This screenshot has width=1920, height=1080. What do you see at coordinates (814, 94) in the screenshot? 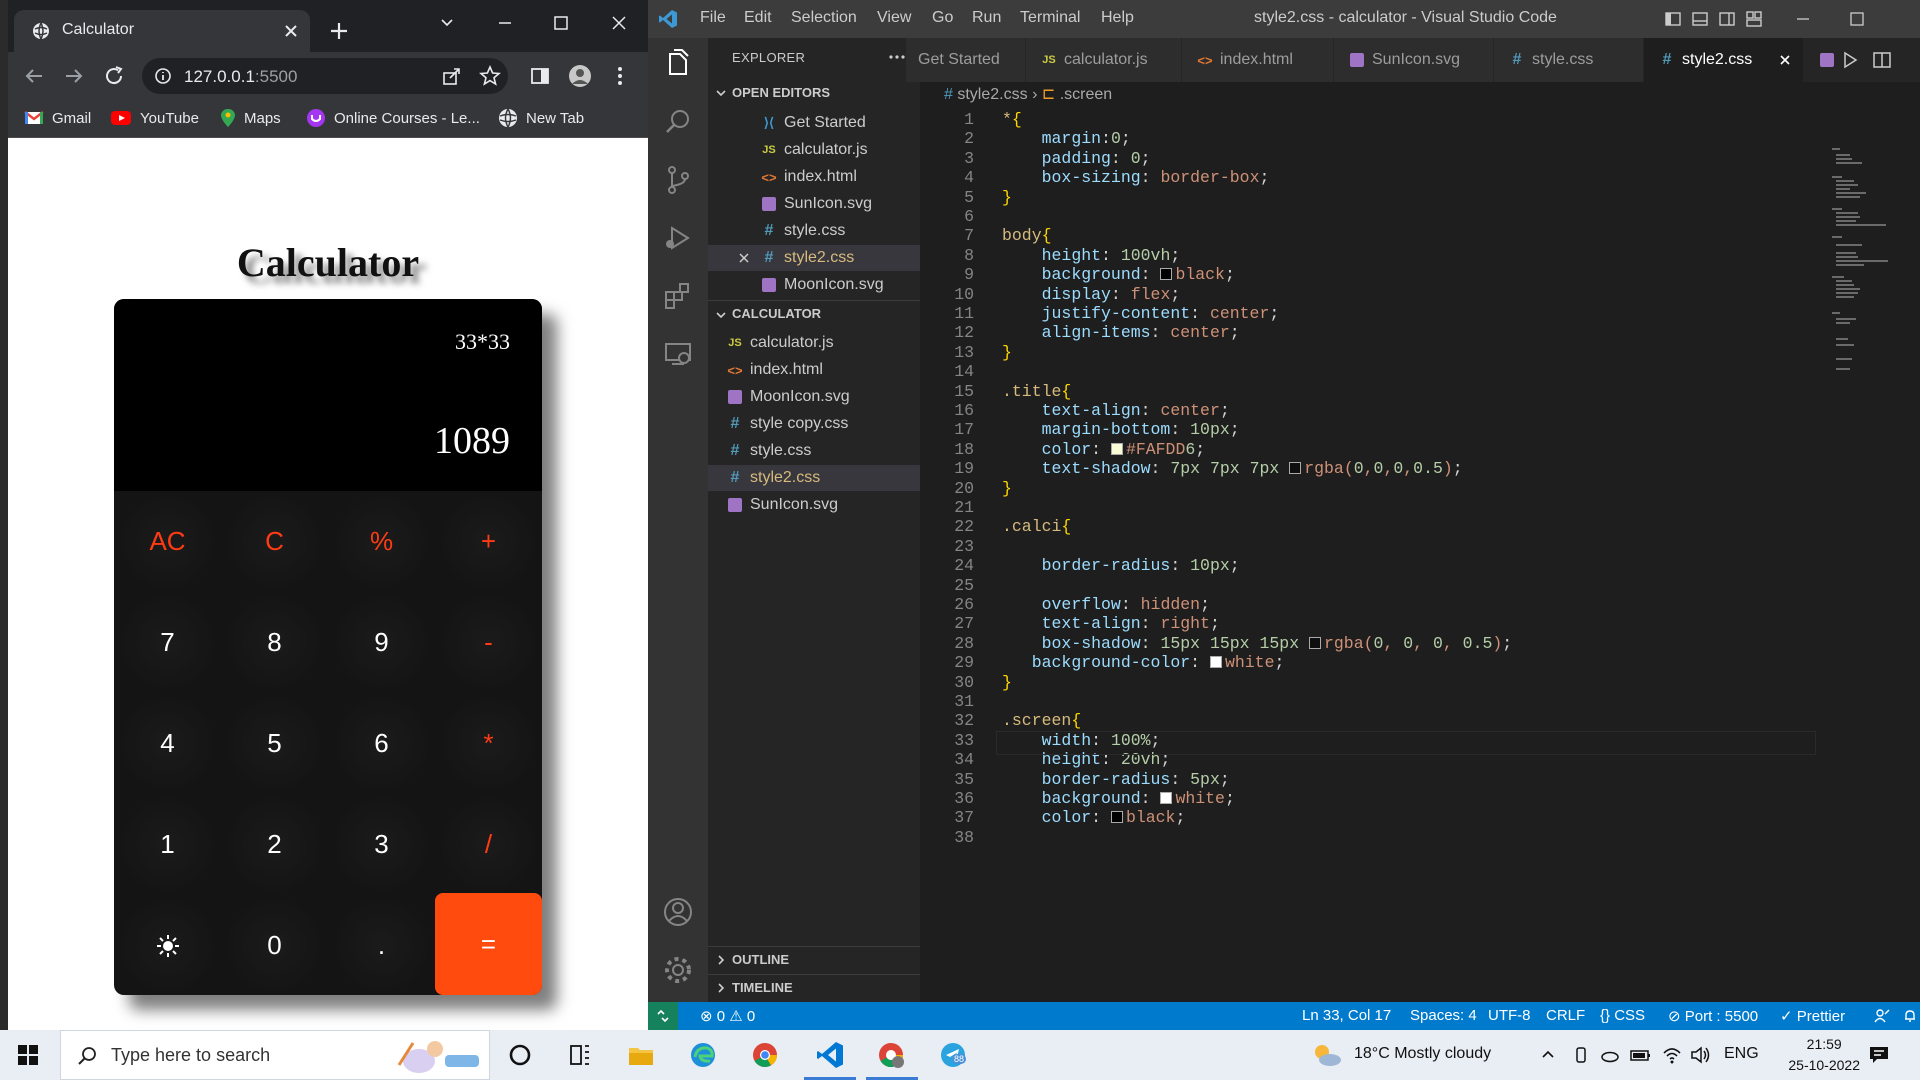
I see `open-editors-section: OPEN EDITORS` at bounding box center [814, 94].